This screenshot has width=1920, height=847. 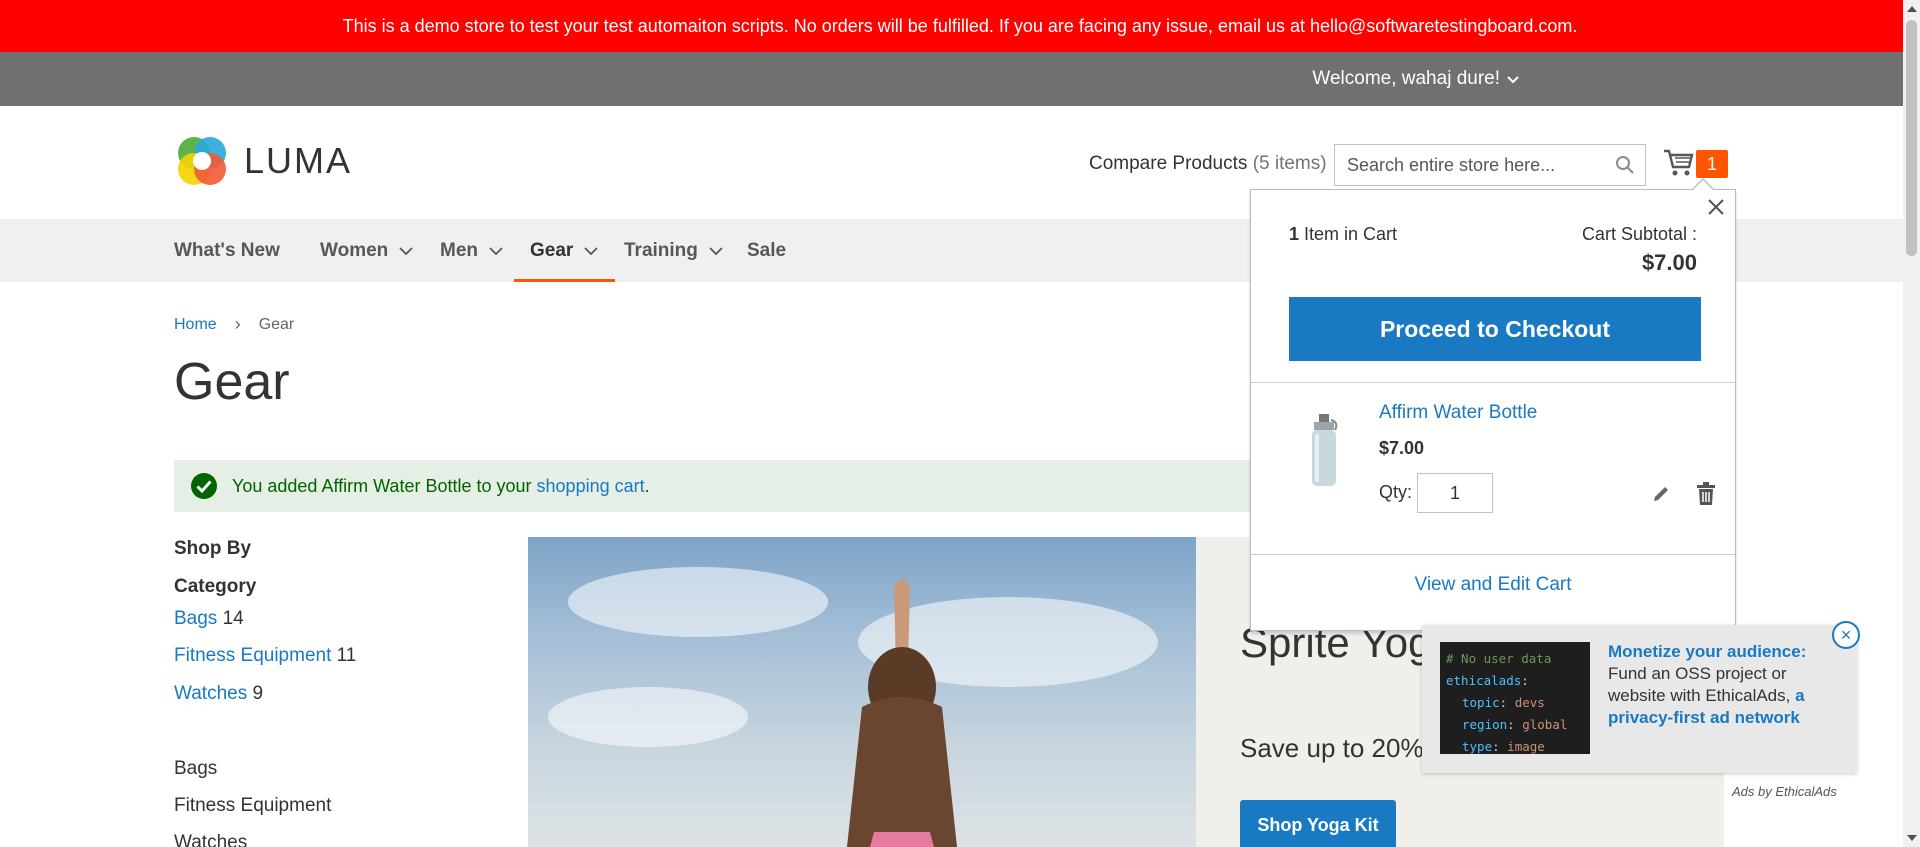 What do you see at coordinates (1911, 423) in the screenshot?
I see `page-scrollbar` at bounding box center [1911, 423].